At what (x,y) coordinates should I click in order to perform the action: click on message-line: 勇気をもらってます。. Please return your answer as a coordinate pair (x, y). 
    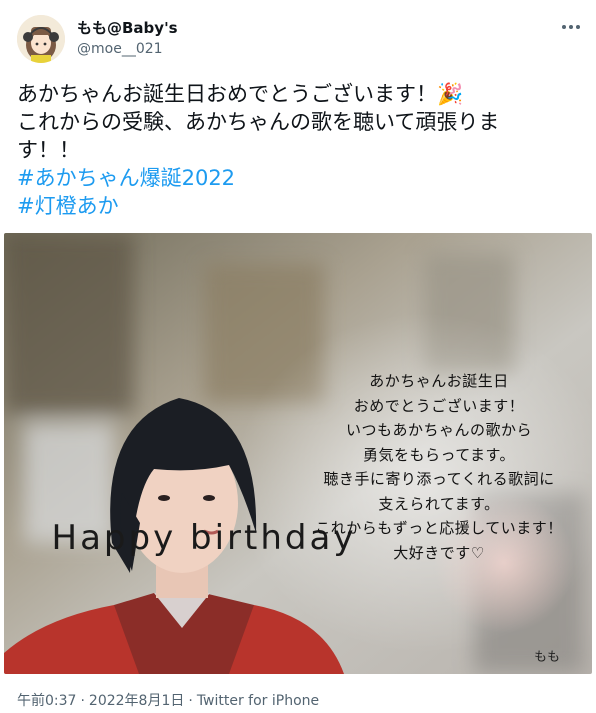
    Looking at the image, I should click on (438, 454).